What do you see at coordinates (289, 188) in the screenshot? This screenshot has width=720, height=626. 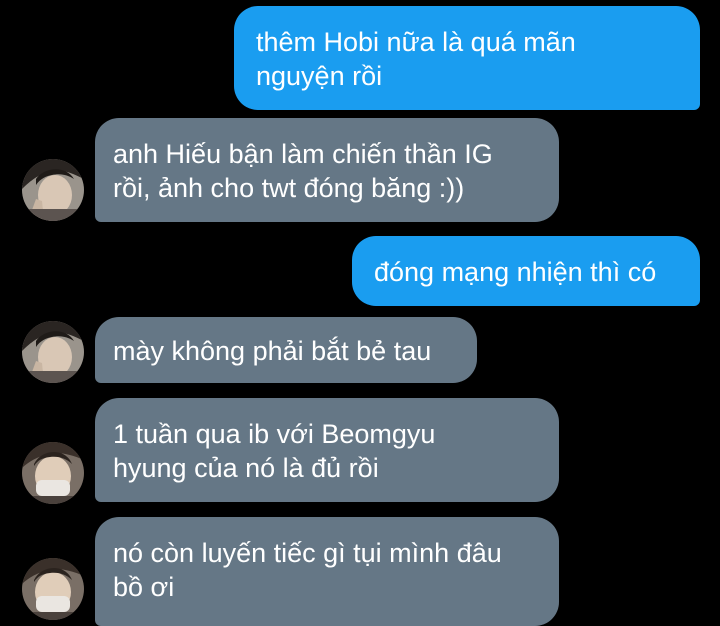 I see `message-text: rồi, ảnh cho twt đóng băng :))` at bounding box center [289, 188].